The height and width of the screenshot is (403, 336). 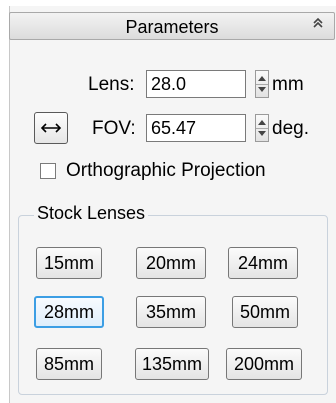 I want to click on orthographic-label: Orthographic Projection, so click(x=166, y=171).